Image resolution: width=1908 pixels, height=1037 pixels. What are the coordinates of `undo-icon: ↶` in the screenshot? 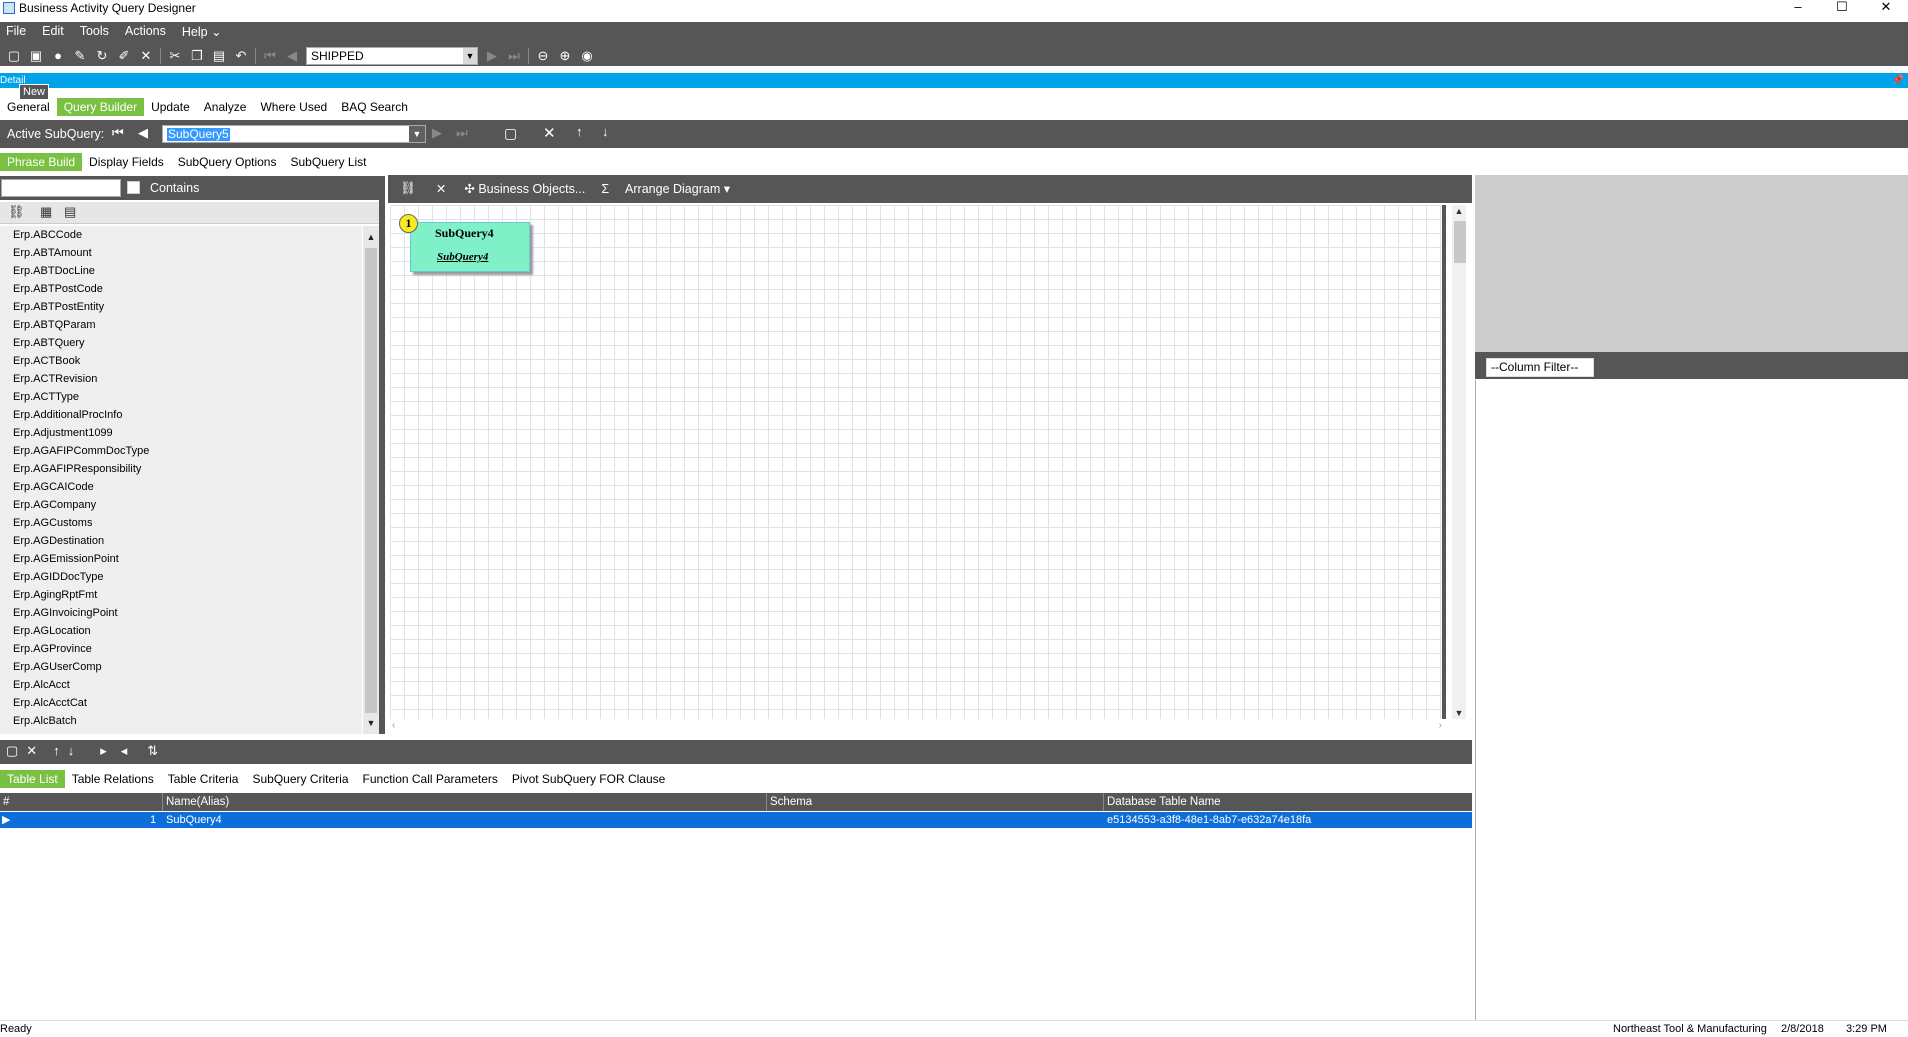 It's located at (241, 56).